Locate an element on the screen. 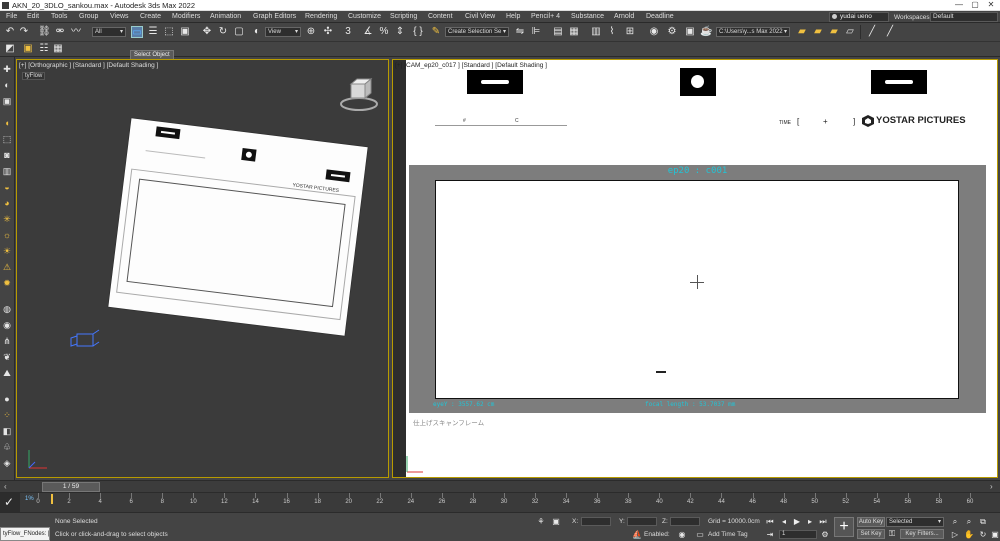  user-account-dropdown: yudai ueno is located at coordinates (859, 17).